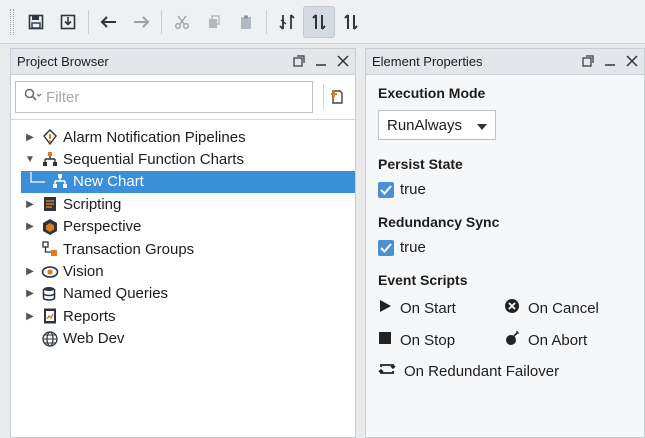 The width and height of the screenshot is (645, 438). What do you see at coordinates (287, 22) in the screenshot?
I see `transfer-icon` at bounding box center [287, 22].